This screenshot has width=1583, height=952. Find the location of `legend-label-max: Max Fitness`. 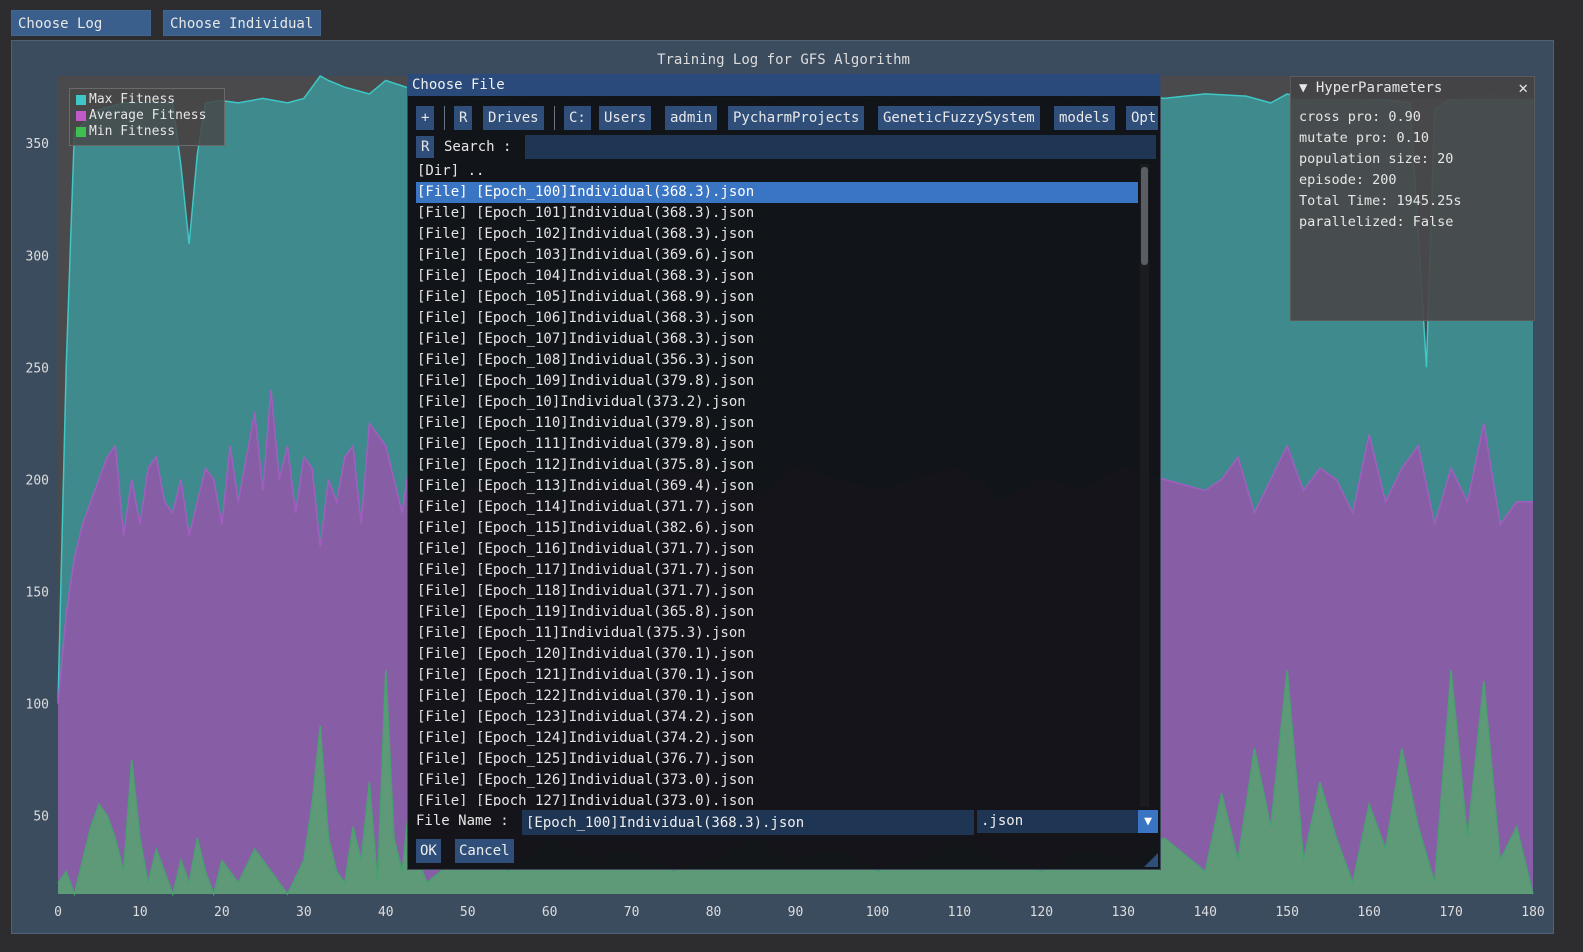

legend-label-max: Max Fitness is located at coordinates (132, 99).